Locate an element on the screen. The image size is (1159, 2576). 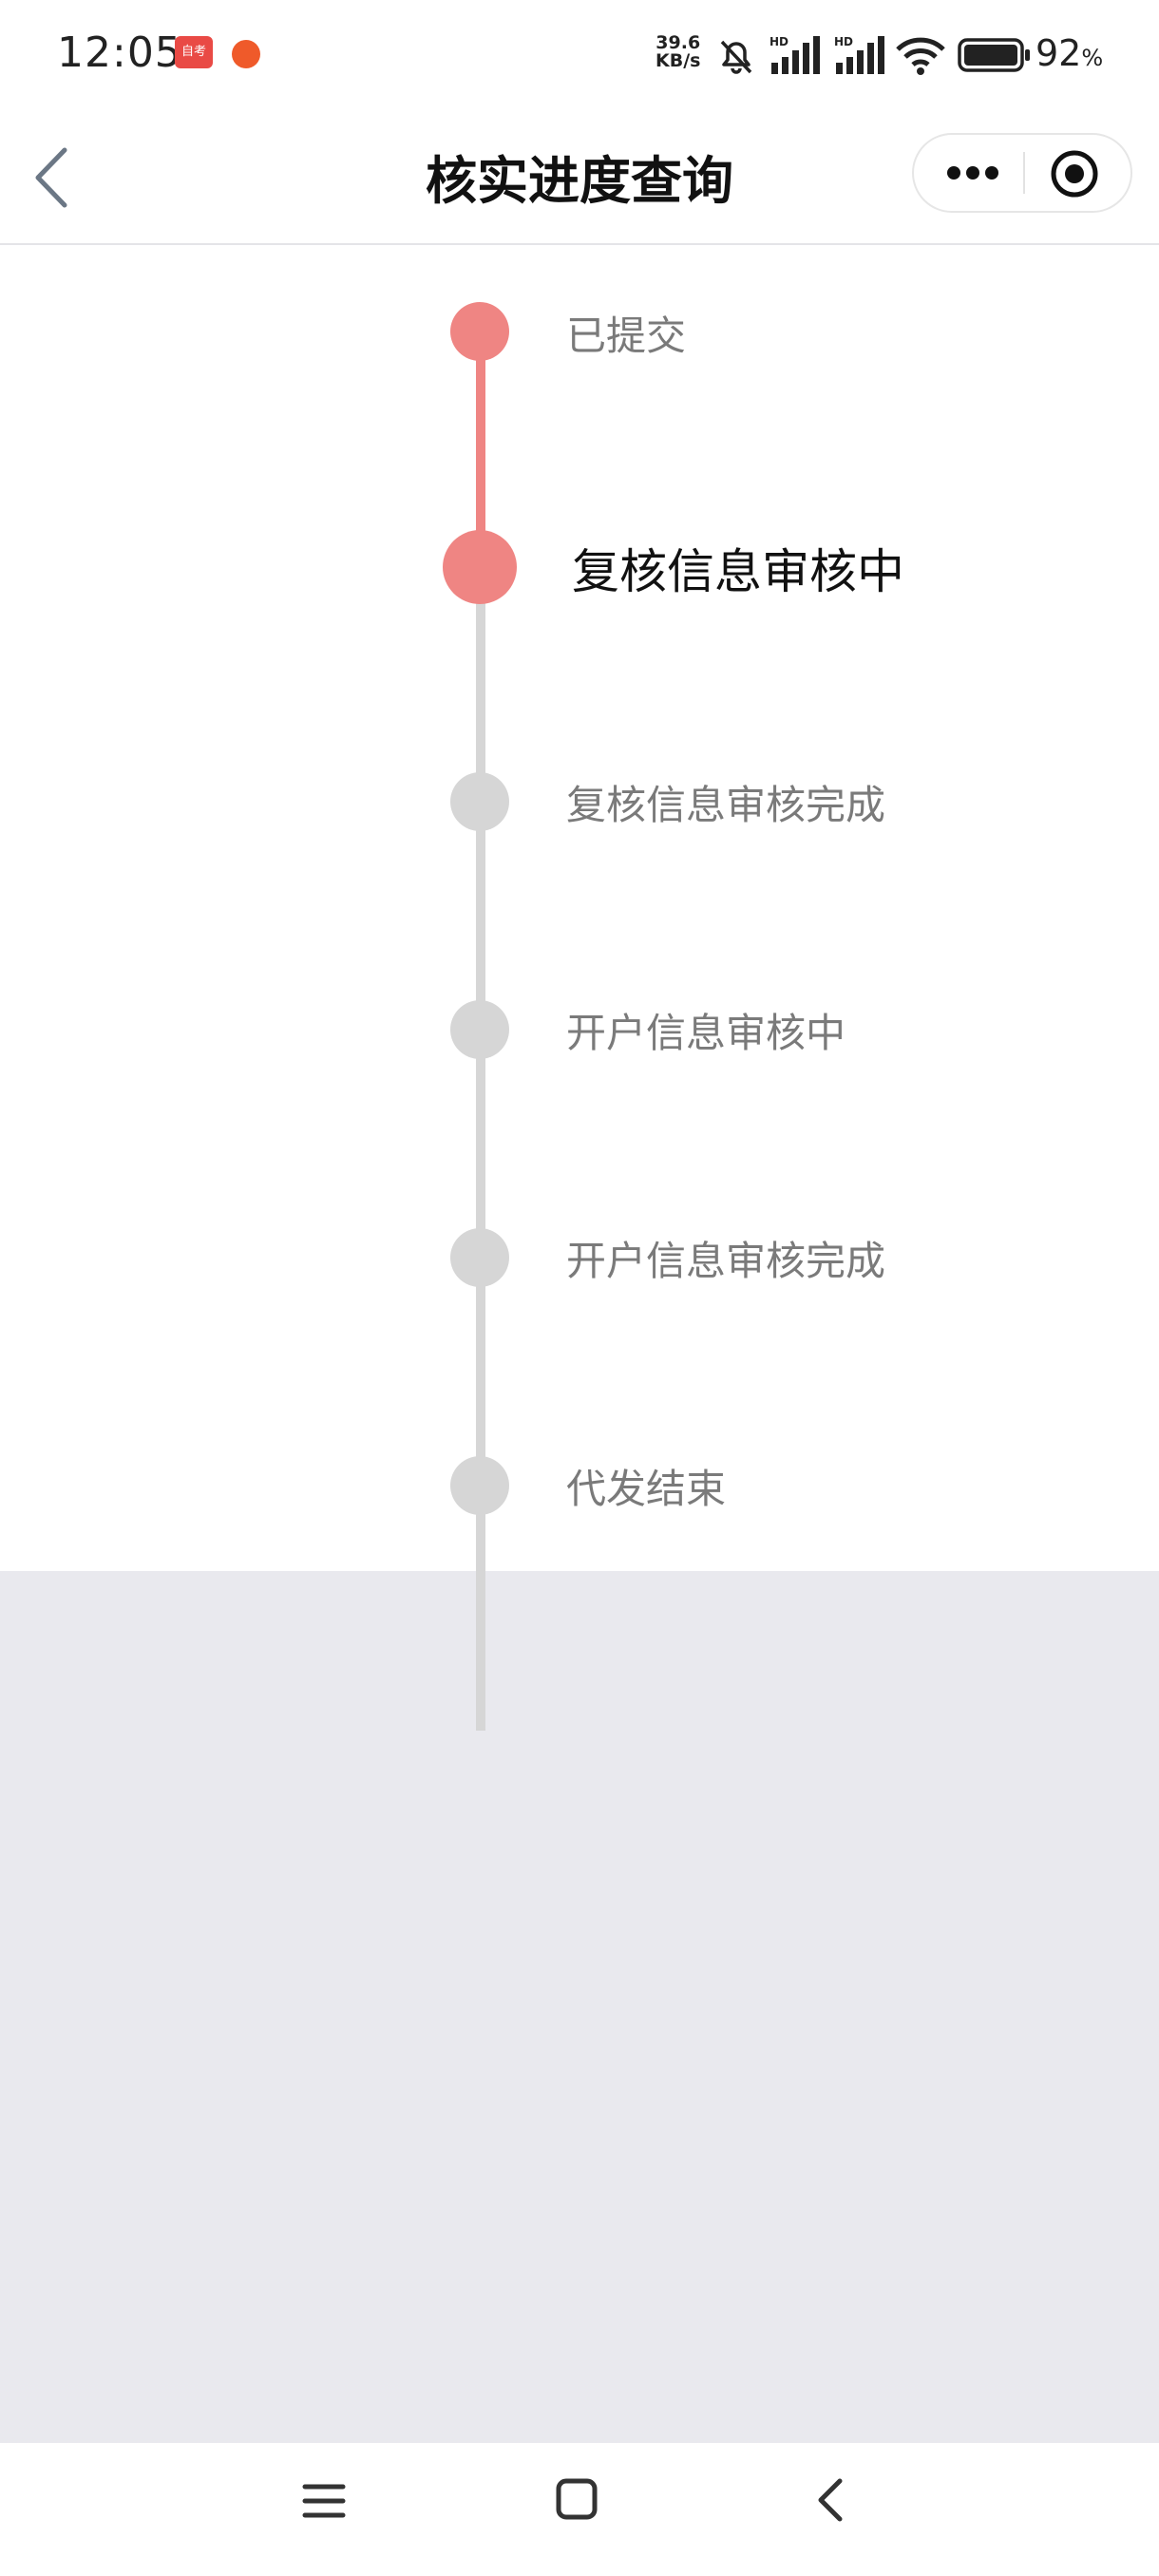
step-dot-account-in-progress is located at coordinates (479, 1029).